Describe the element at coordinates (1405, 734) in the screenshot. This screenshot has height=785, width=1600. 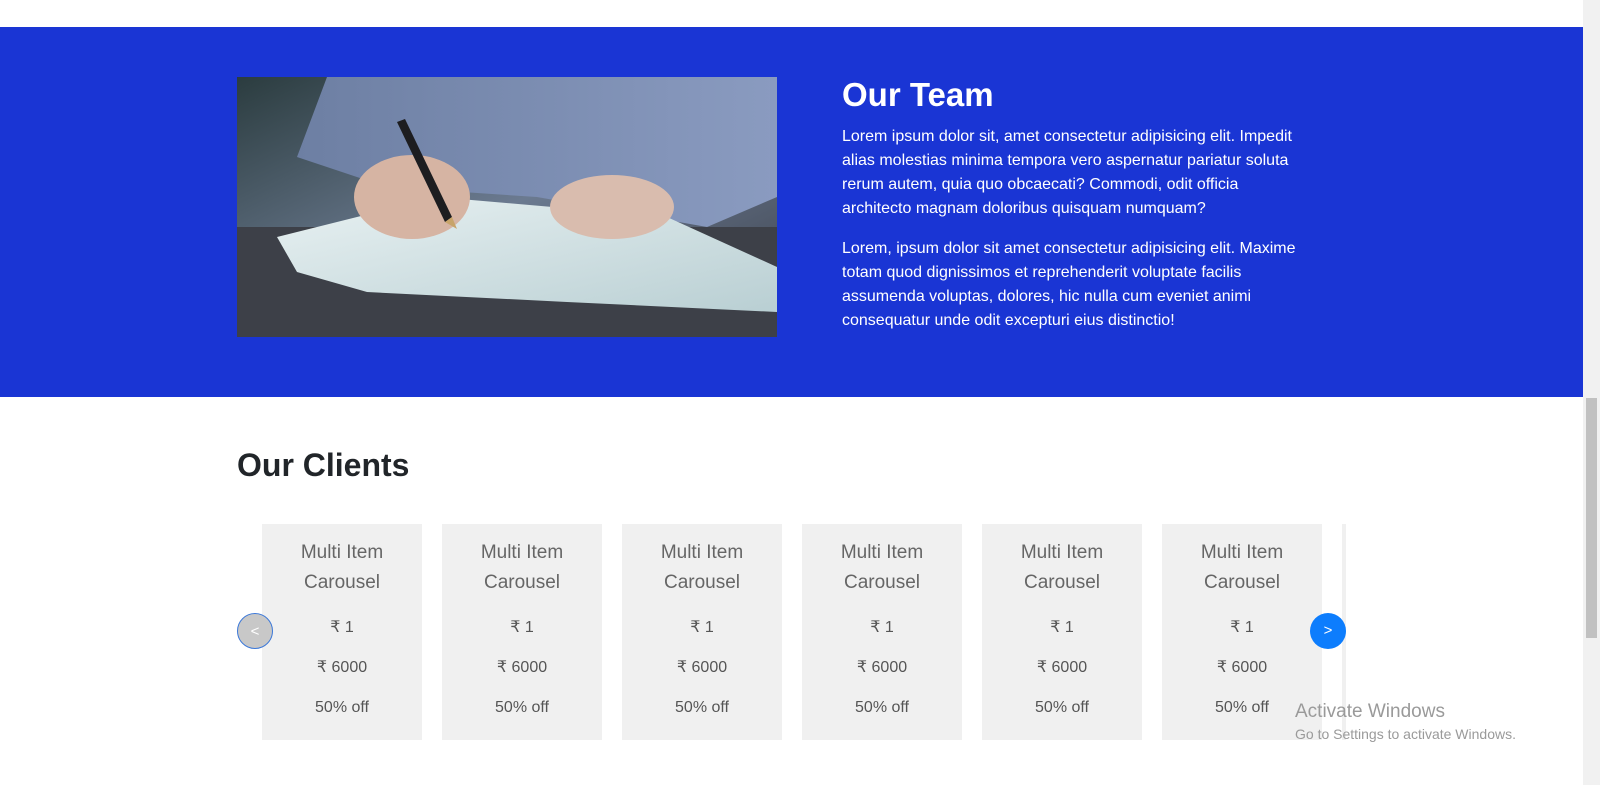
I see `watermark-subtitle: Go to Settings to activate Windows.` at that location.